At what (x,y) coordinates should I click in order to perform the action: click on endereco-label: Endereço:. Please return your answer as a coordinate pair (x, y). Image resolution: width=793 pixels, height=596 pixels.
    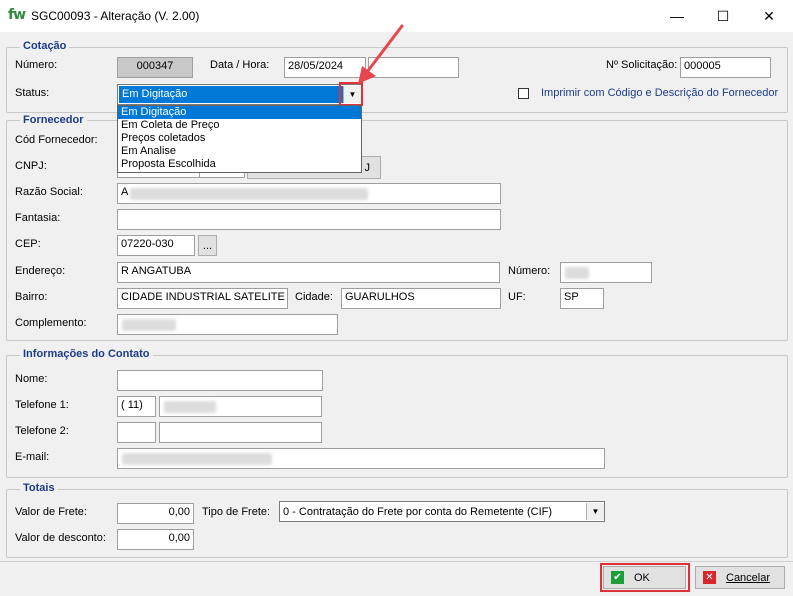
    Looking at the image, I should click on (40, 271).